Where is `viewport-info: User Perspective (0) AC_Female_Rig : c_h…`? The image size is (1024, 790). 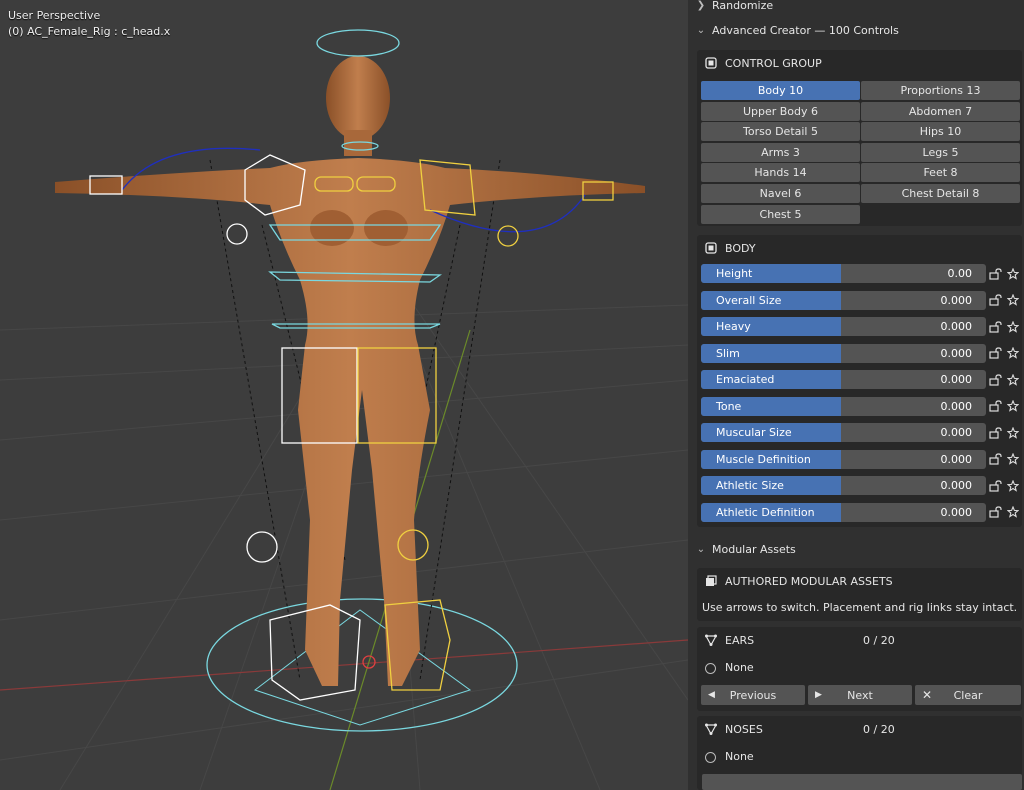
viewport-info: User Perspective (0) AC_Female_Rig : c_h… is located at coordinates (89, 24).